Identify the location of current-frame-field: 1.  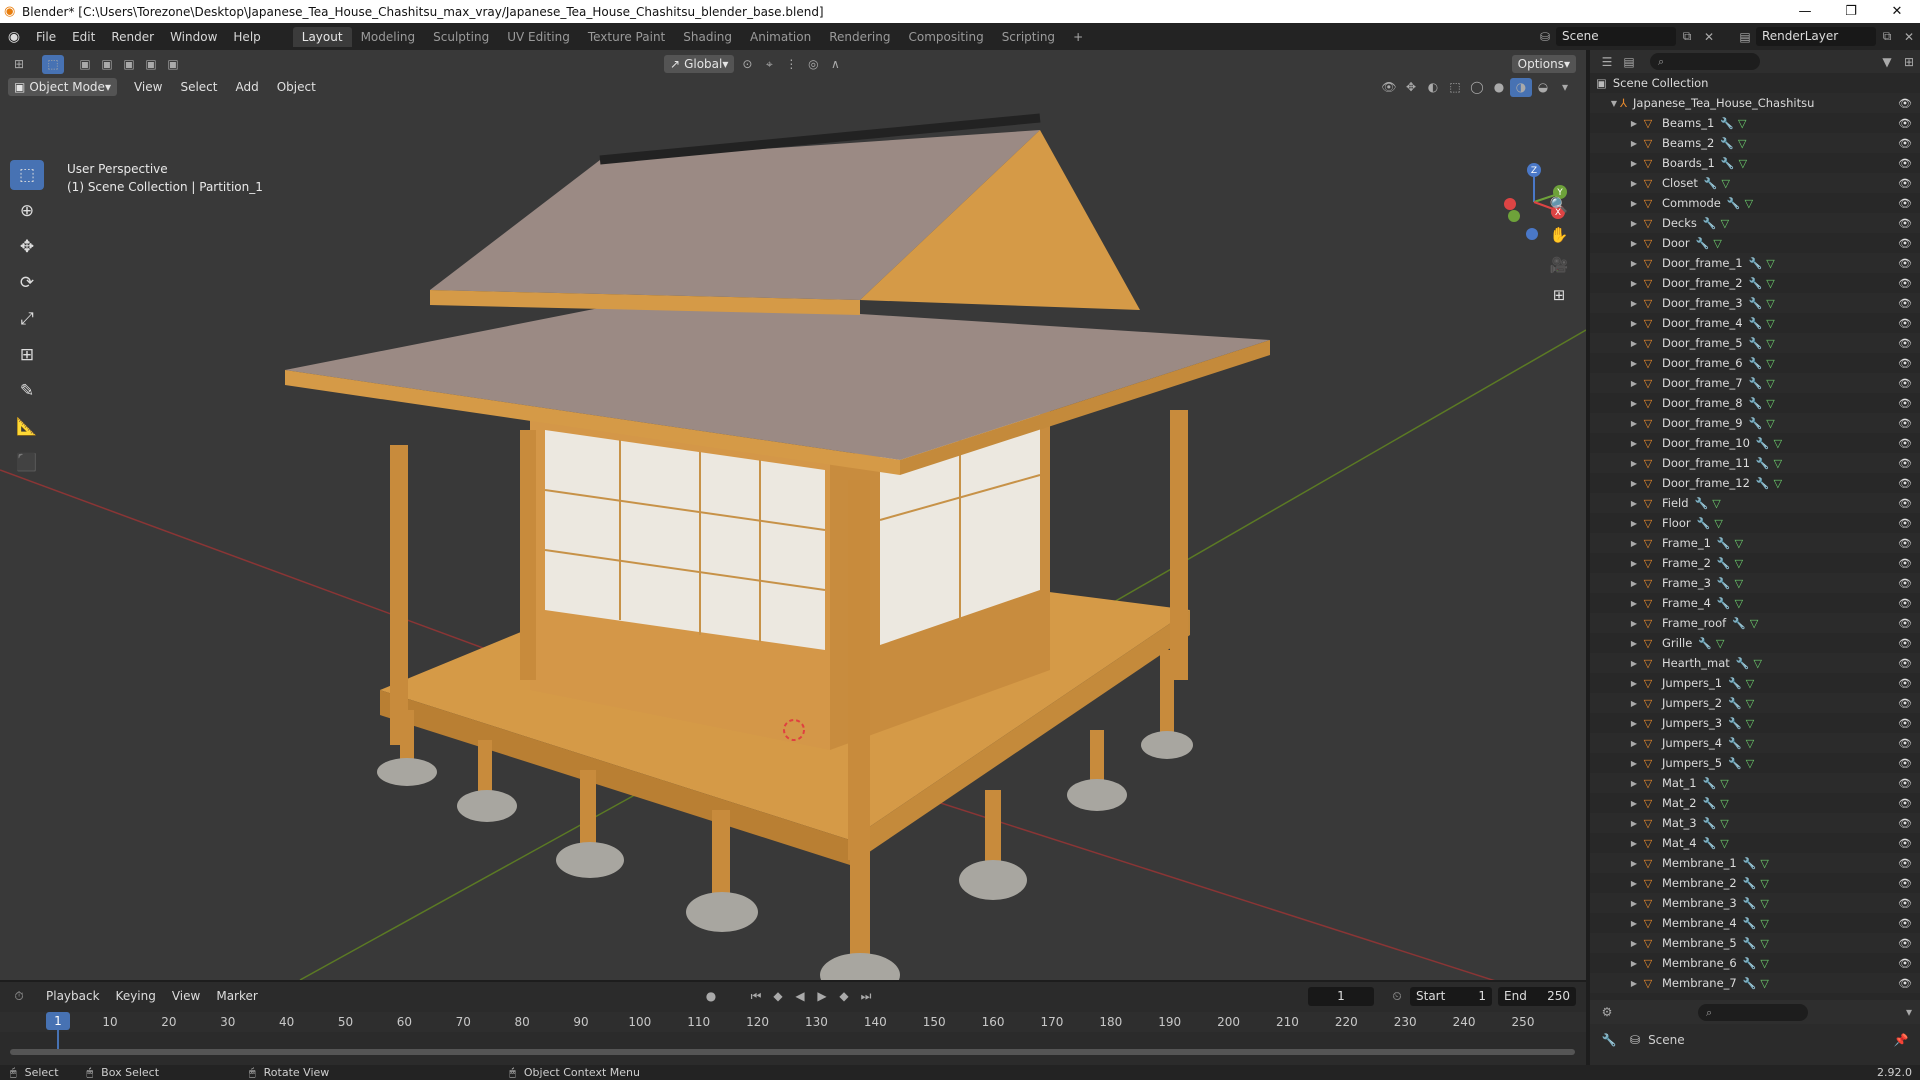
(1341, 996).